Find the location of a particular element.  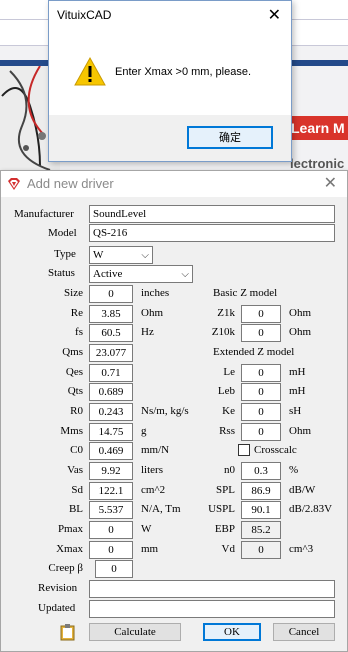

message-box-title: VituixCAD is located at coordinates (84, 15).